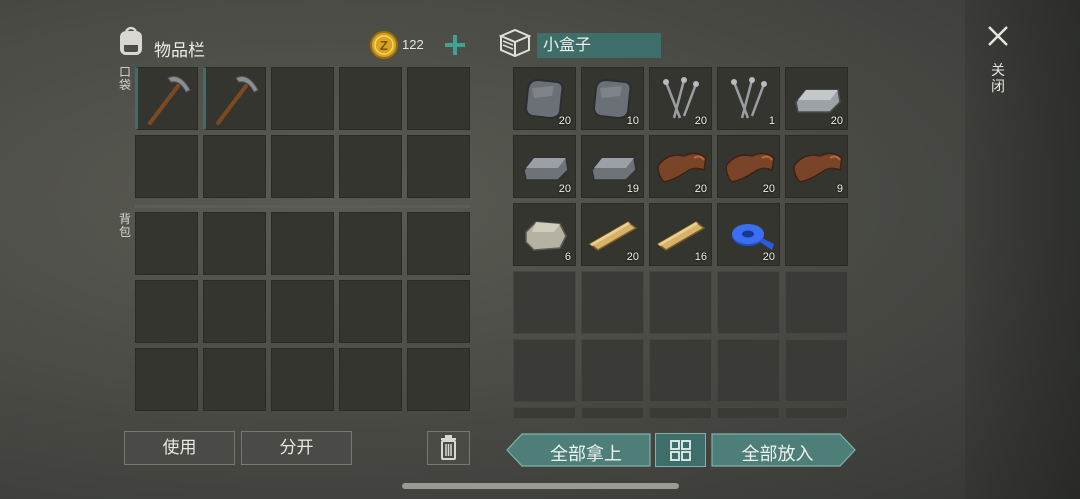  Describe the element at coordinates (599, 45) in the screenshot. I see `container-name-field: 小盒子` at that location.